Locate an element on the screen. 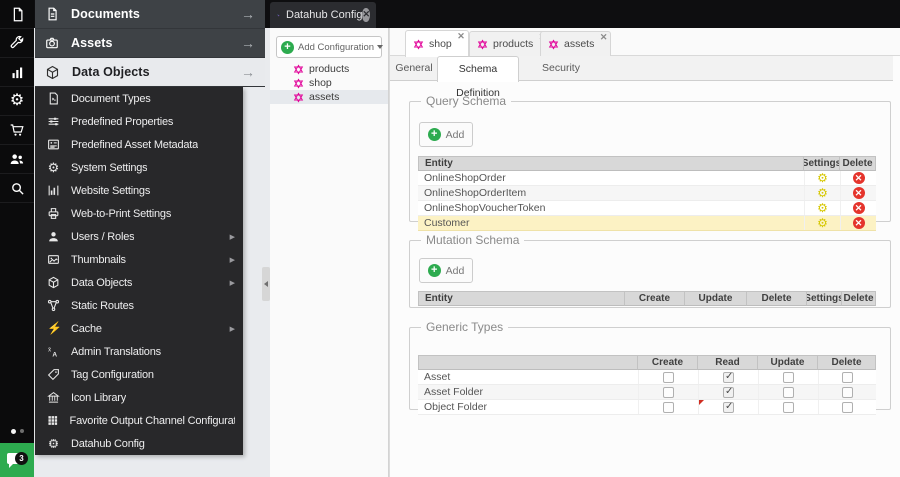 The height and width of the screenshot is (477, 900). tree-item-assets: assets is located at coordinates (329, 97).